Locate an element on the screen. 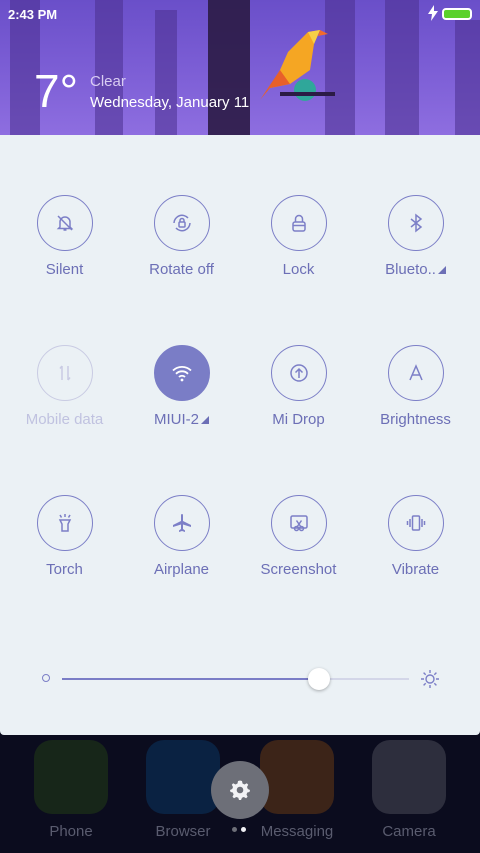 Image resolution: width=480 pixels, height=853 pixels. lock-toggle-button is located at coordinates (298, 223).